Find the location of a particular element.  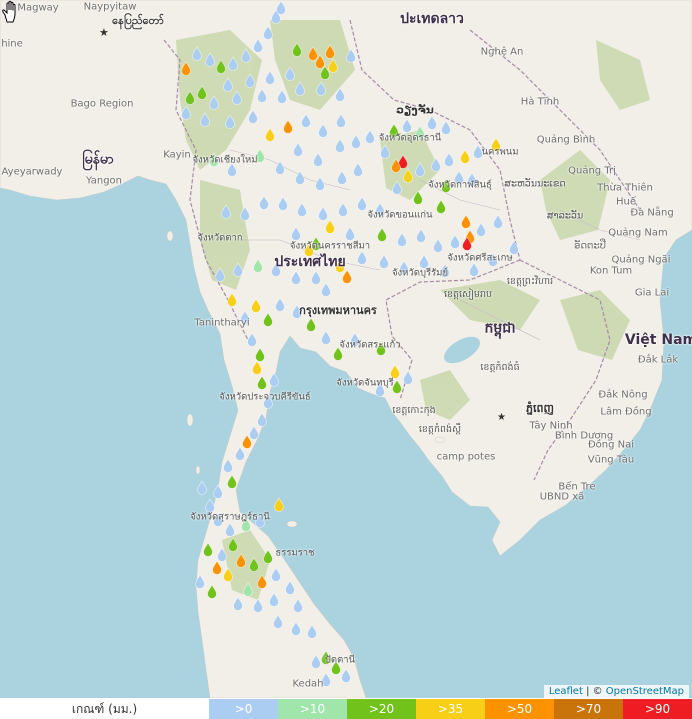

map-label: កម្ពុជា is located at coordinates (500, 328).